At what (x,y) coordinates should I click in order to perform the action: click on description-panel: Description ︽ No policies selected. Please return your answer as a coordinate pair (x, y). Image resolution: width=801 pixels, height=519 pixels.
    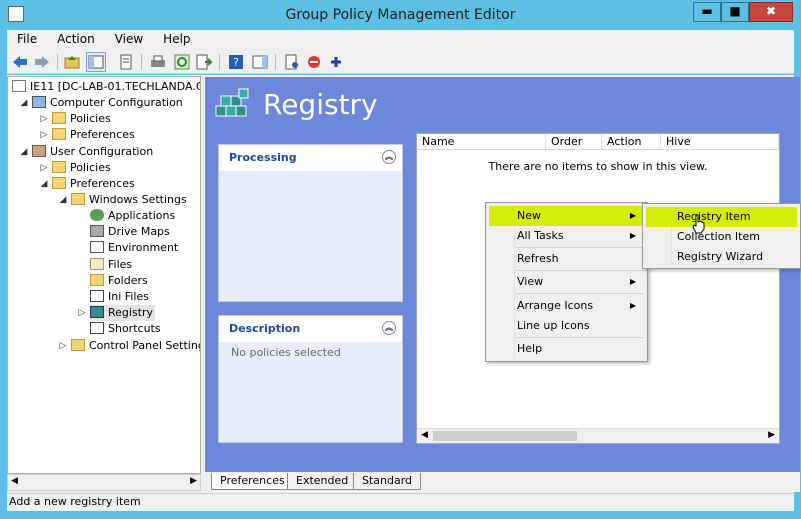
    Looking at the image, I should click on (310, 379).